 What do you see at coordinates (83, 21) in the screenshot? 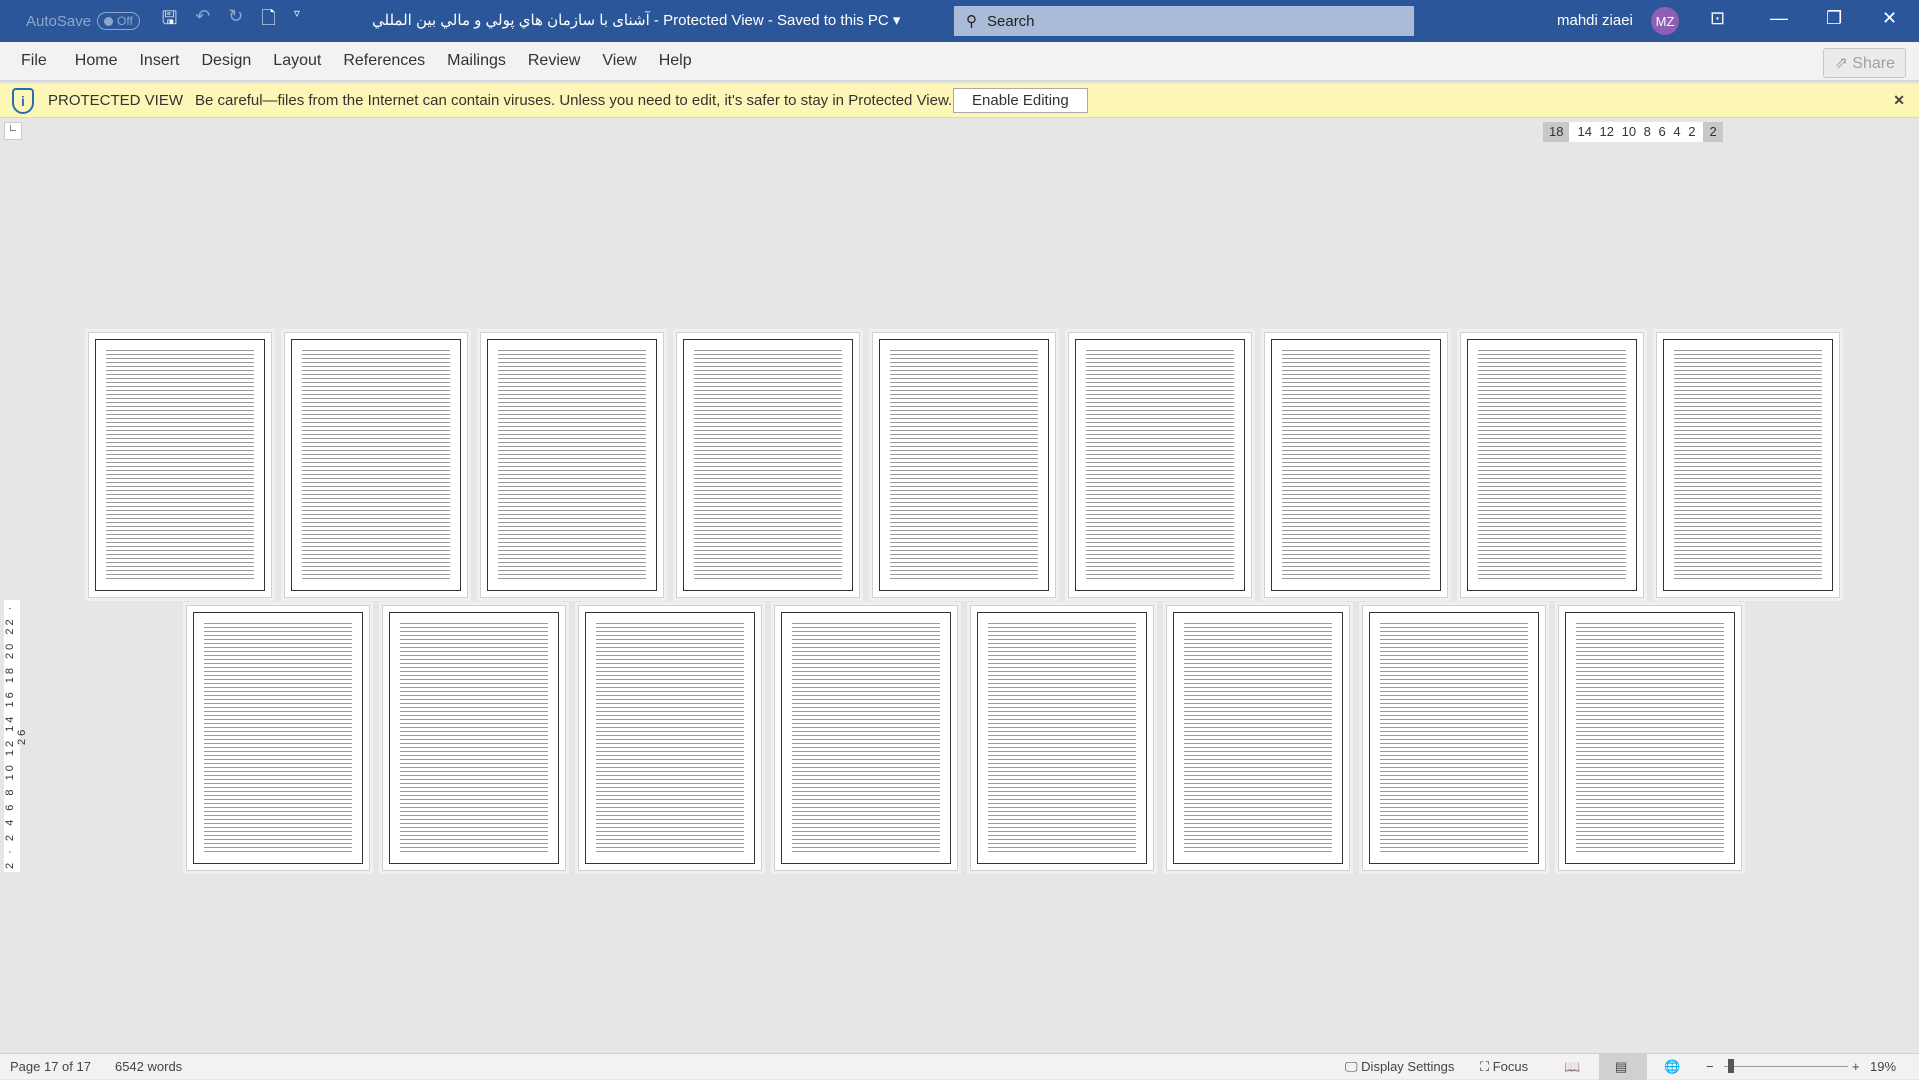
I see `autosave: AutoSave Off` at bounding box center [83, 21].